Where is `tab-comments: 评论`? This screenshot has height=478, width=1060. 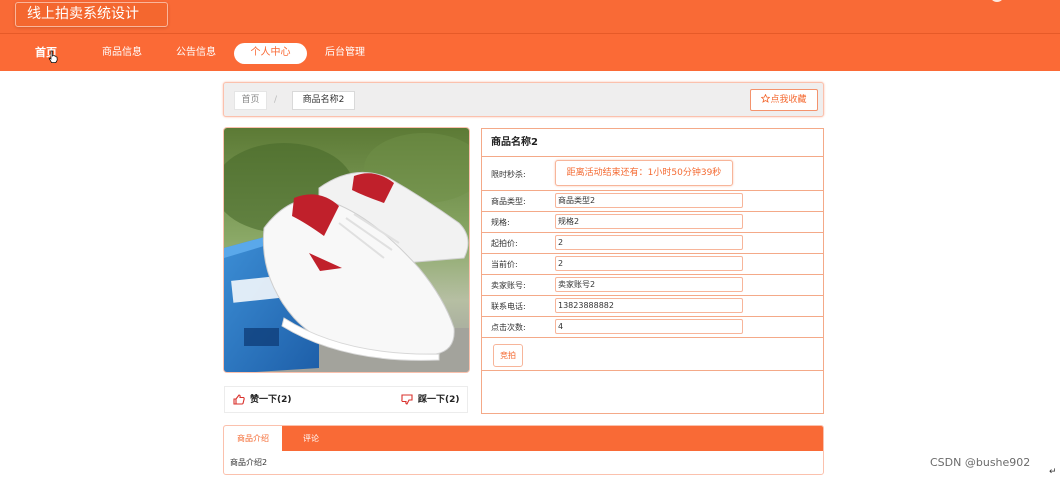
tab-comments: 评论 is located at coordinates (311, 438).